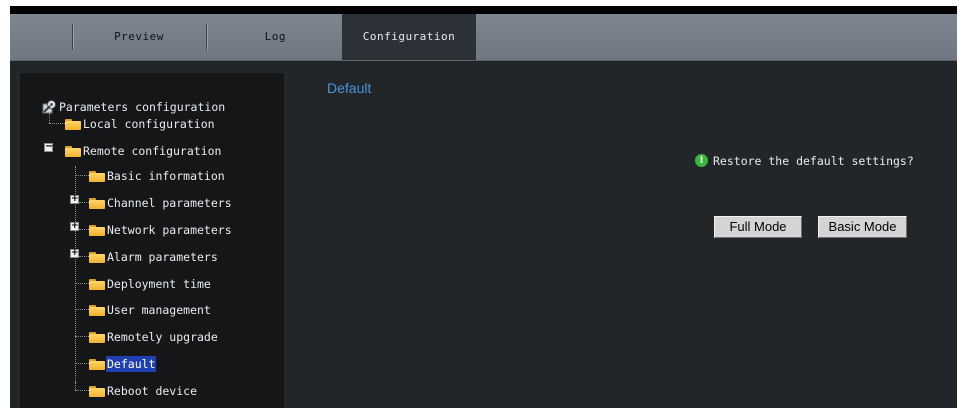 This screenshot has width=965, height=408. I want to click on tree-item-label: Alarm parameters, so click(162, 257).